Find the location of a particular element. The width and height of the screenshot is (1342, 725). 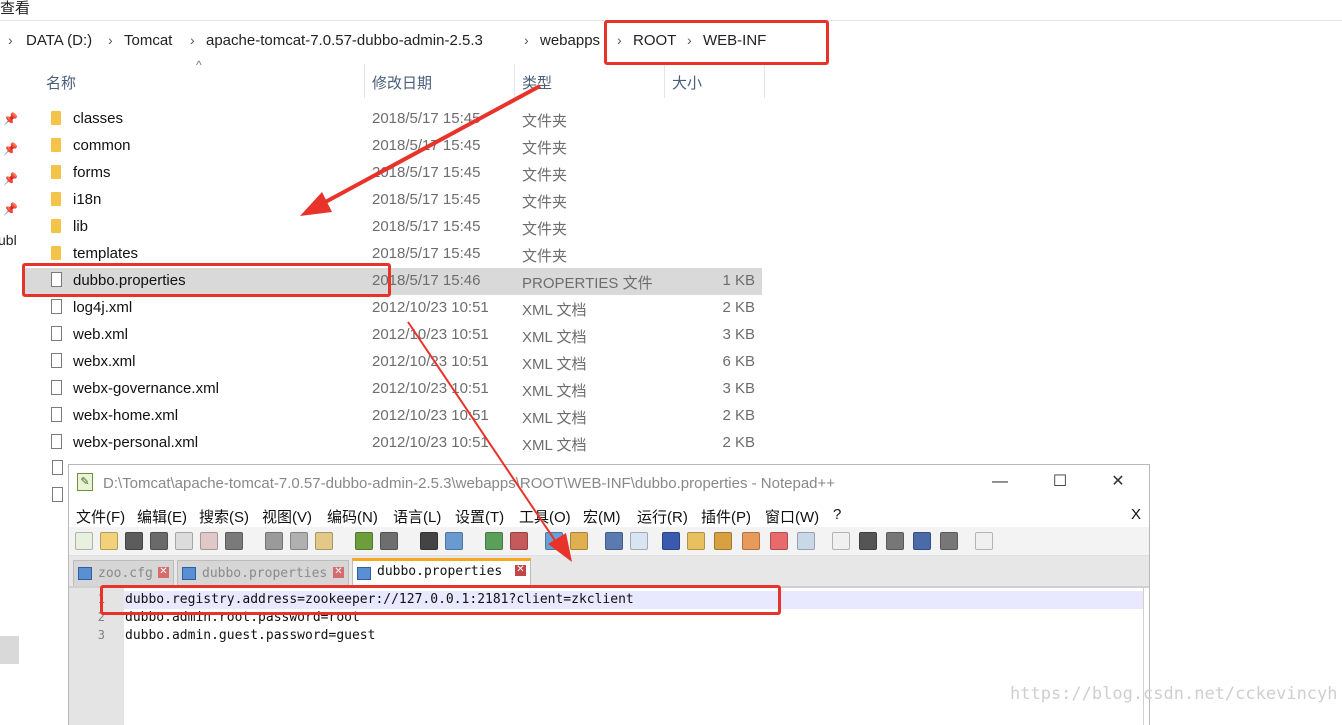

maximize-button: ☐ is located at coordinates (1060, 482).